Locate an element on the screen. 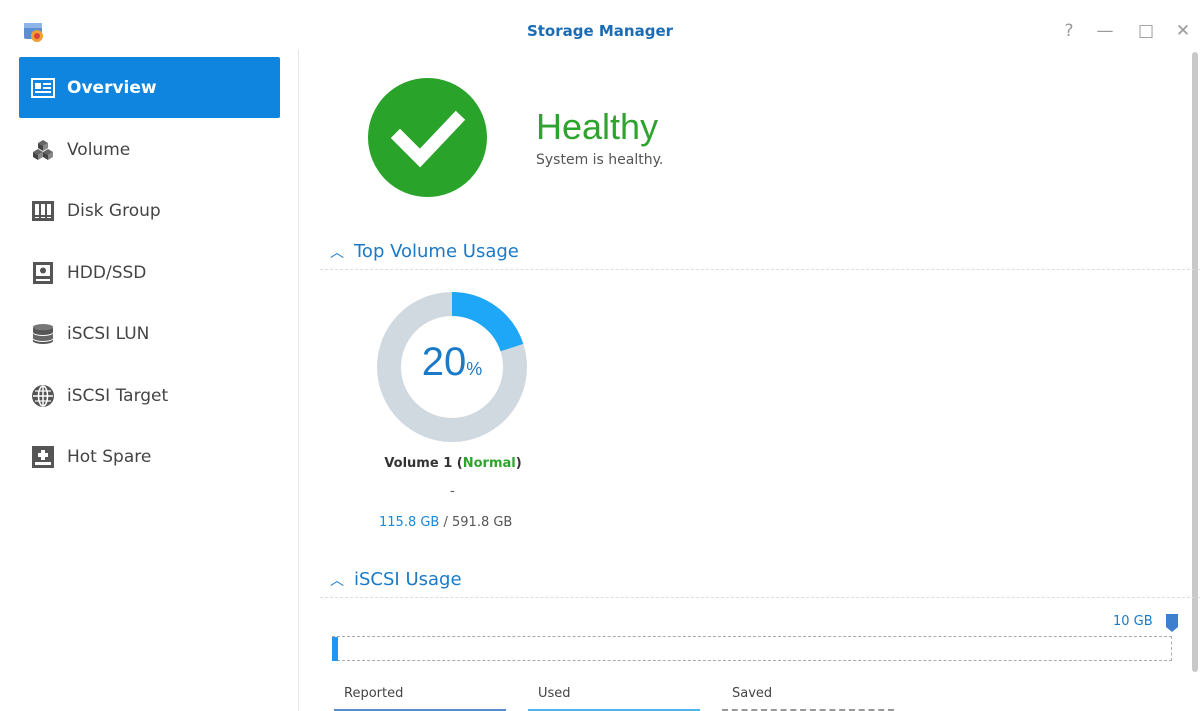  volume-icon is located at coordinates (43, 150).